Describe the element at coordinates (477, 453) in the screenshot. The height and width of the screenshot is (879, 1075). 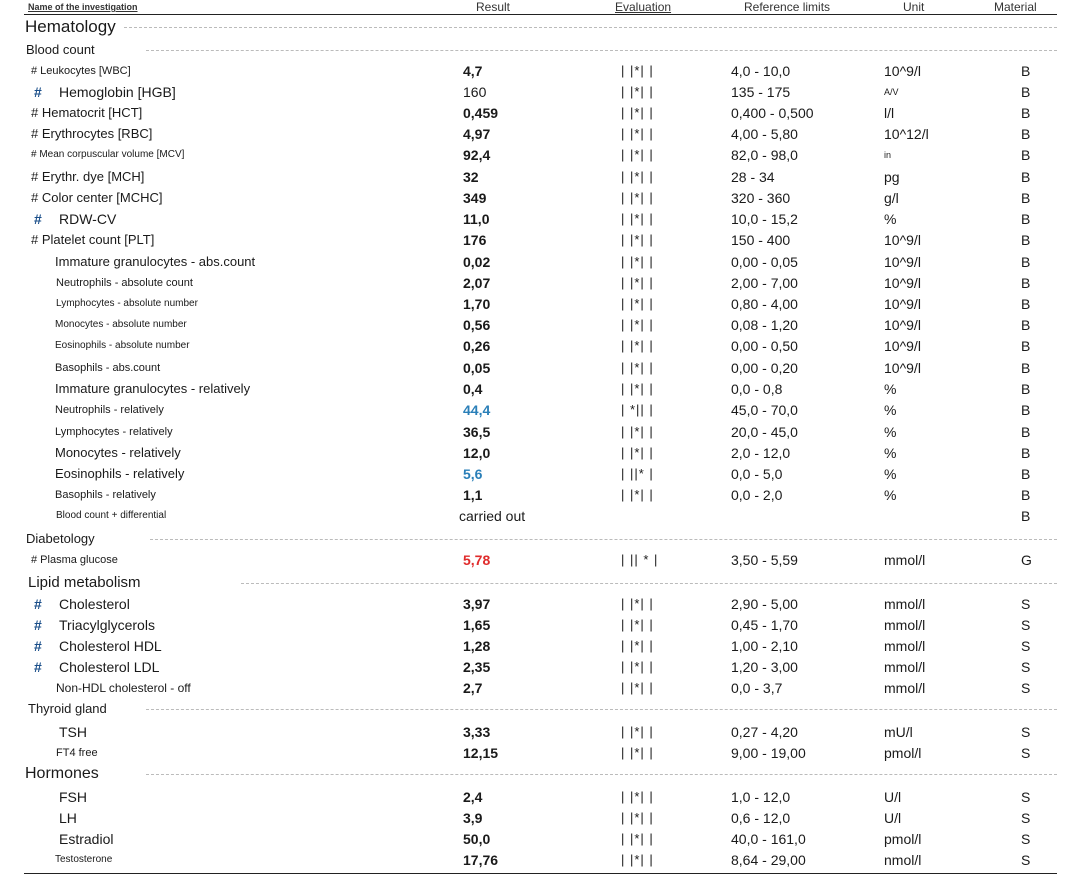
I see `test-result: 12,0` at that location.